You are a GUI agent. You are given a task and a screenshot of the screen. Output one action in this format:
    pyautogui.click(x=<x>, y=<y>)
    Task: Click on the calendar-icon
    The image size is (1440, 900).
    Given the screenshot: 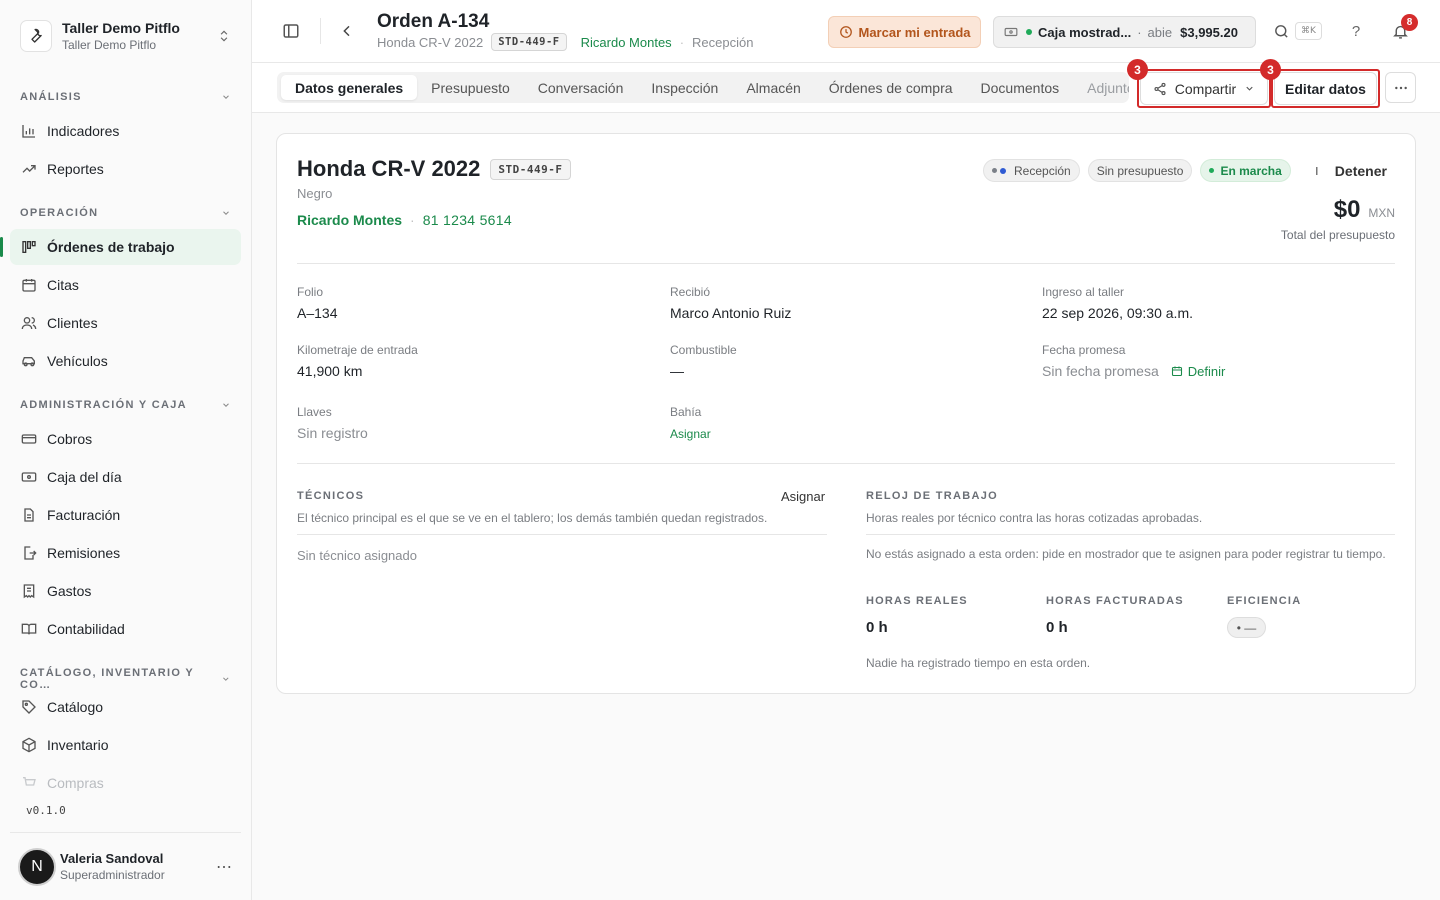 What is the action you would take?
    pyautogui.click(x=28, y=285)
    